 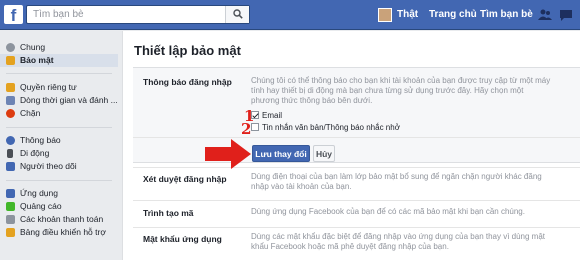 I want to click on find-friends-link: Tìm bạn bè, so click(x=506, y=15).